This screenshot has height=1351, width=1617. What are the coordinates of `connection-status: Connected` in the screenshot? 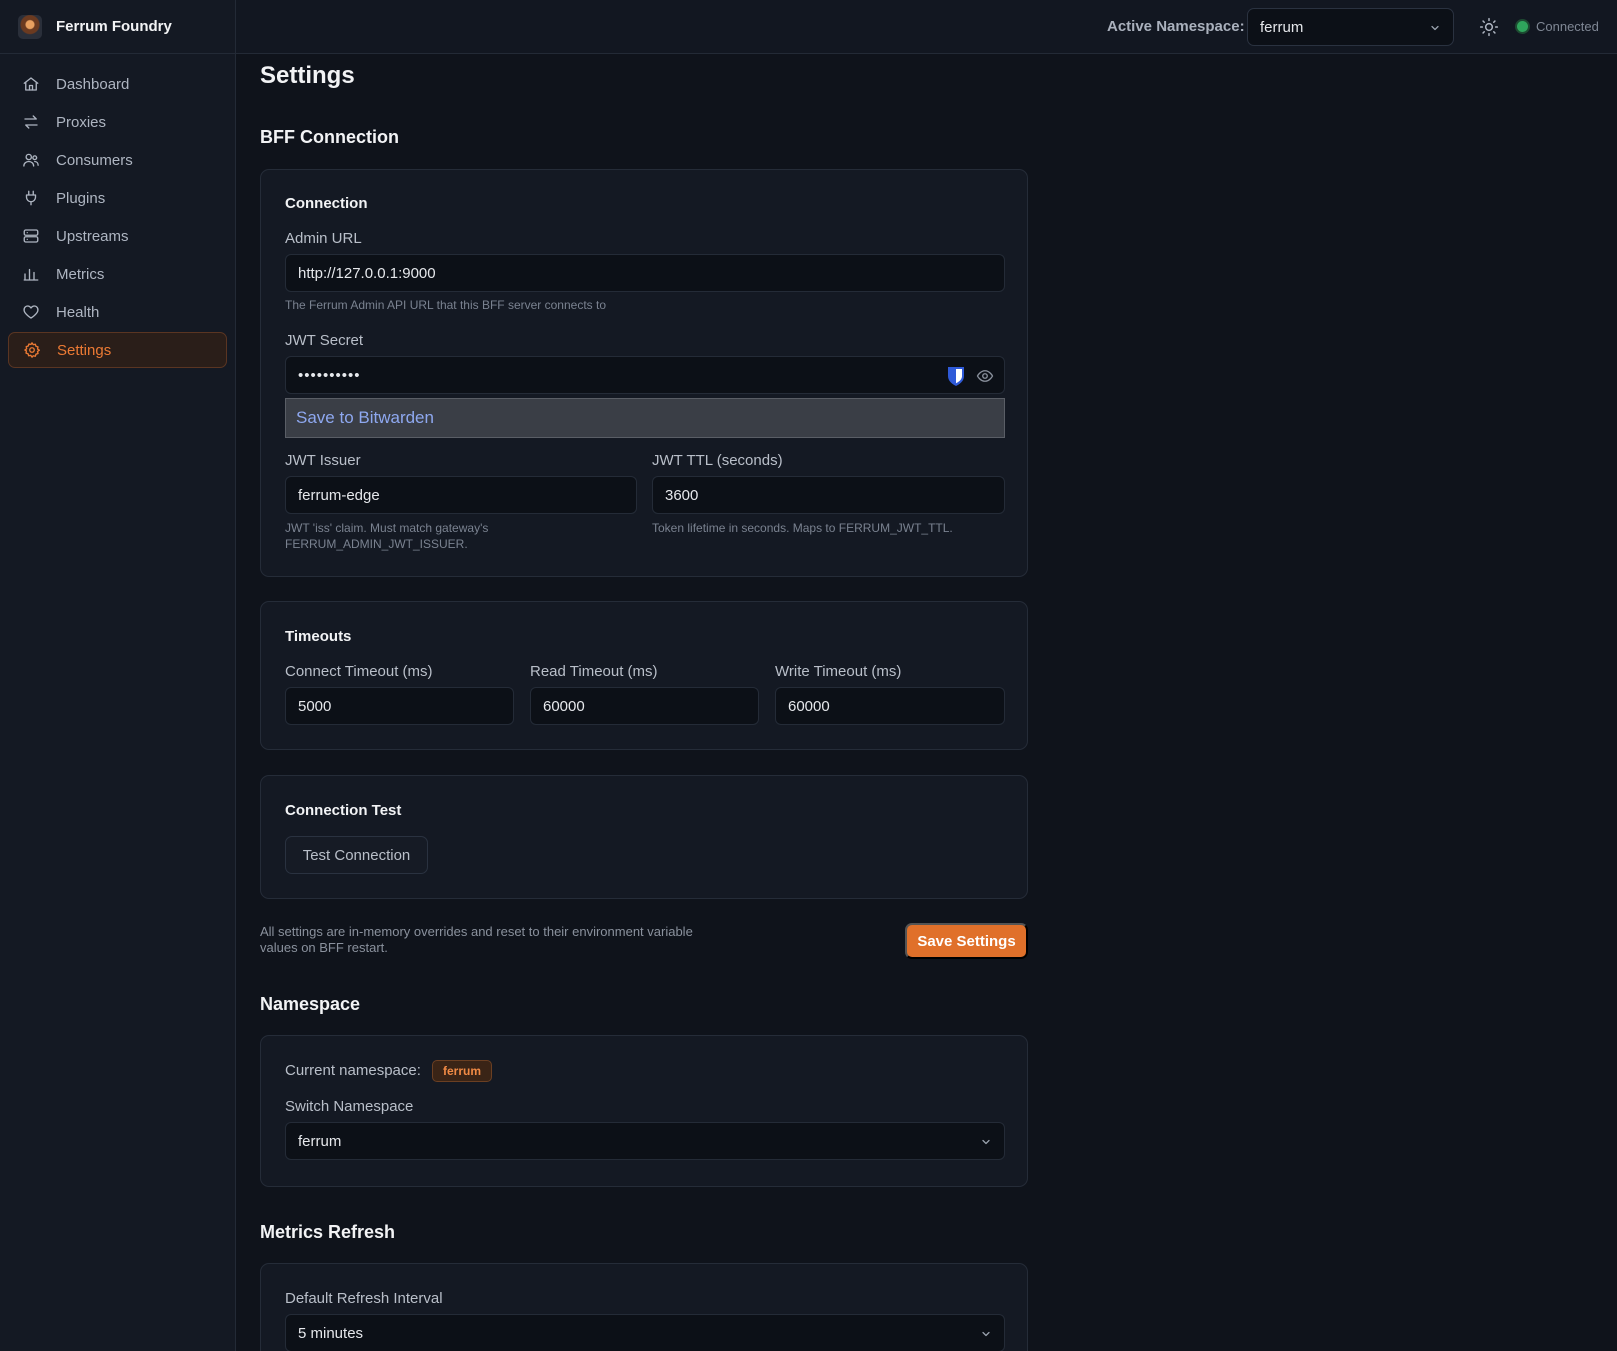 It's located at (1558, 26).